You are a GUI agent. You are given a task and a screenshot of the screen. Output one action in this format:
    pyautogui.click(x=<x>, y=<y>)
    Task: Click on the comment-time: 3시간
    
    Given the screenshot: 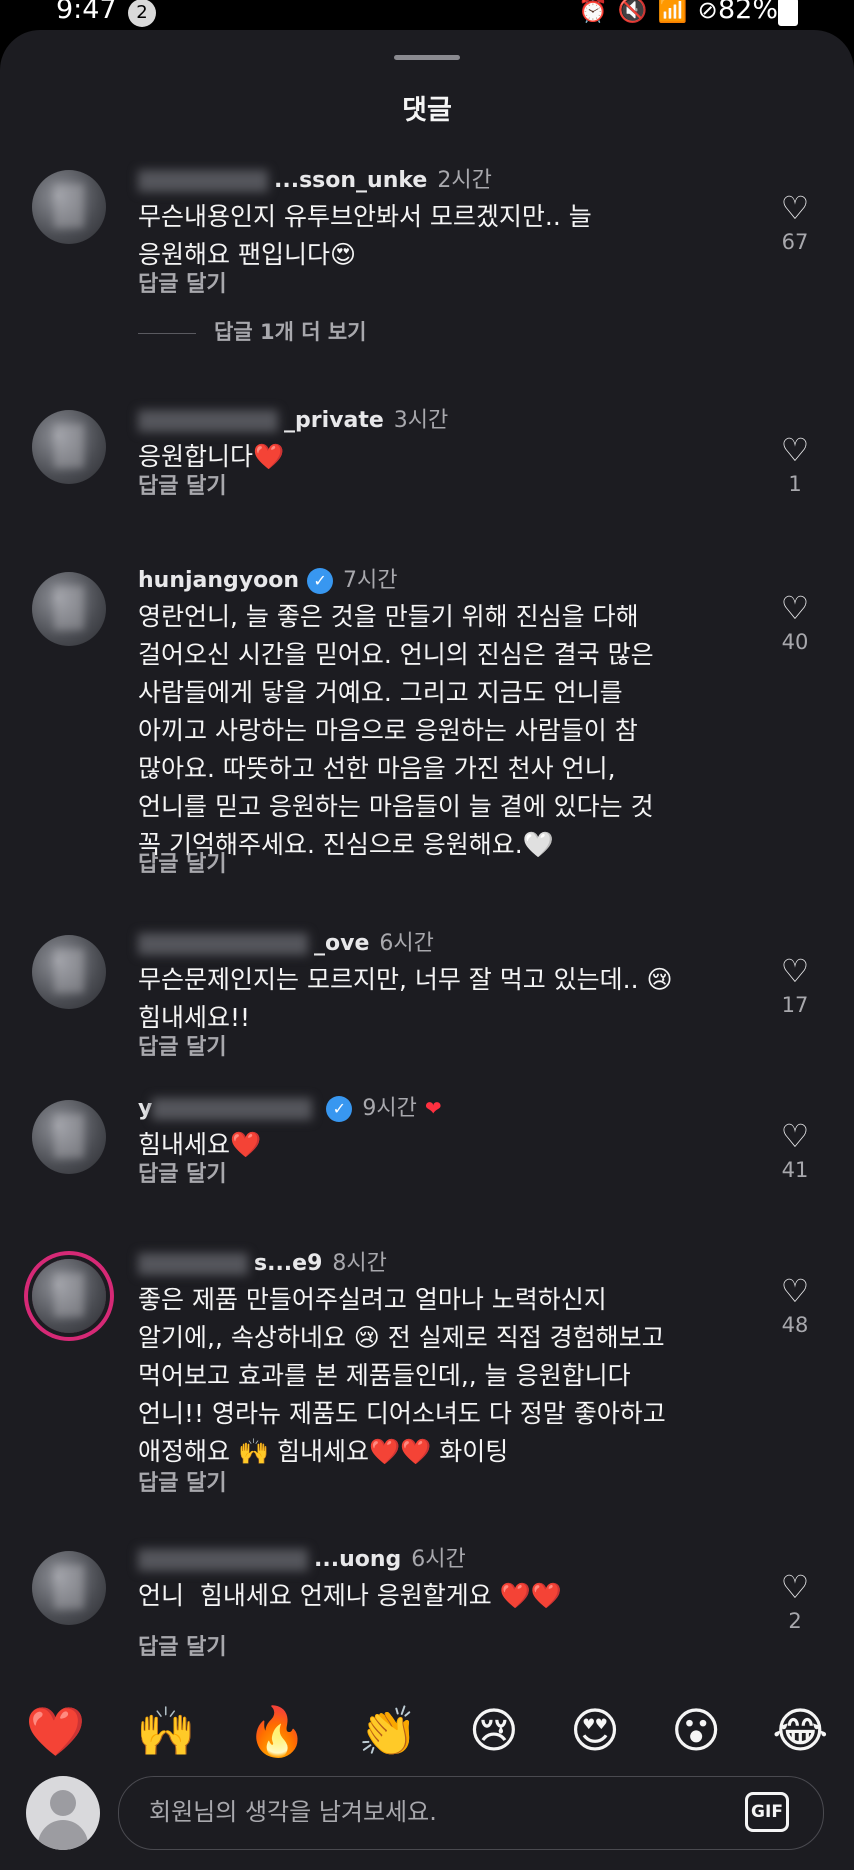 What is the action you would take?
    pyautogui.click(x=421, y=420)
    